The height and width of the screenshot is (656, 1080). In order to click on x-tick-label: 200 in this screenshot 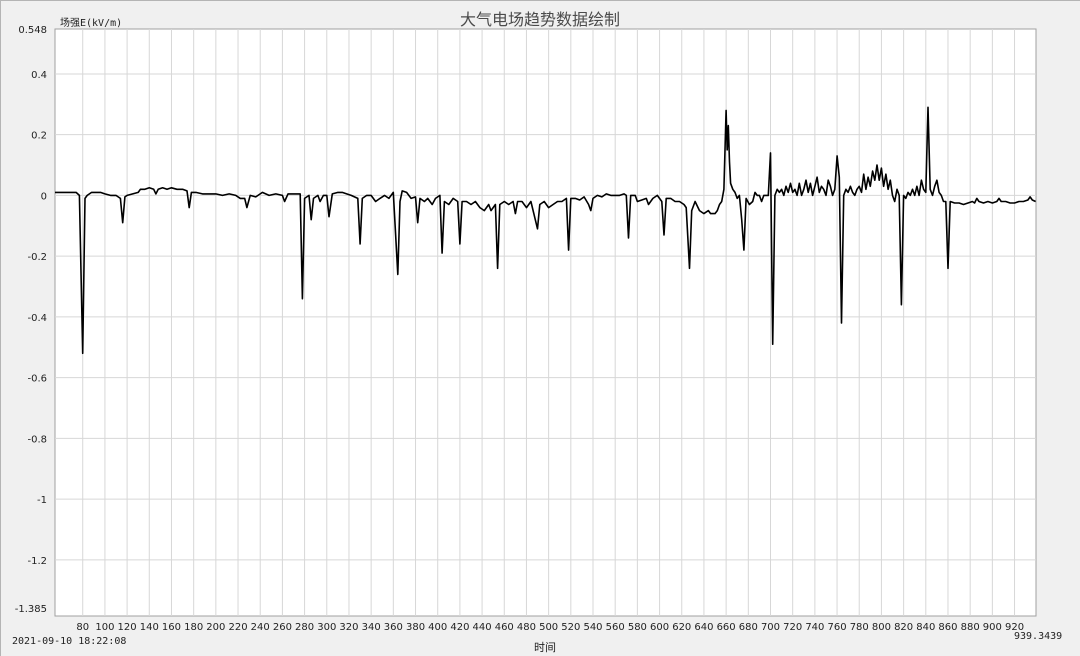, I will do `click(215, 627)`.